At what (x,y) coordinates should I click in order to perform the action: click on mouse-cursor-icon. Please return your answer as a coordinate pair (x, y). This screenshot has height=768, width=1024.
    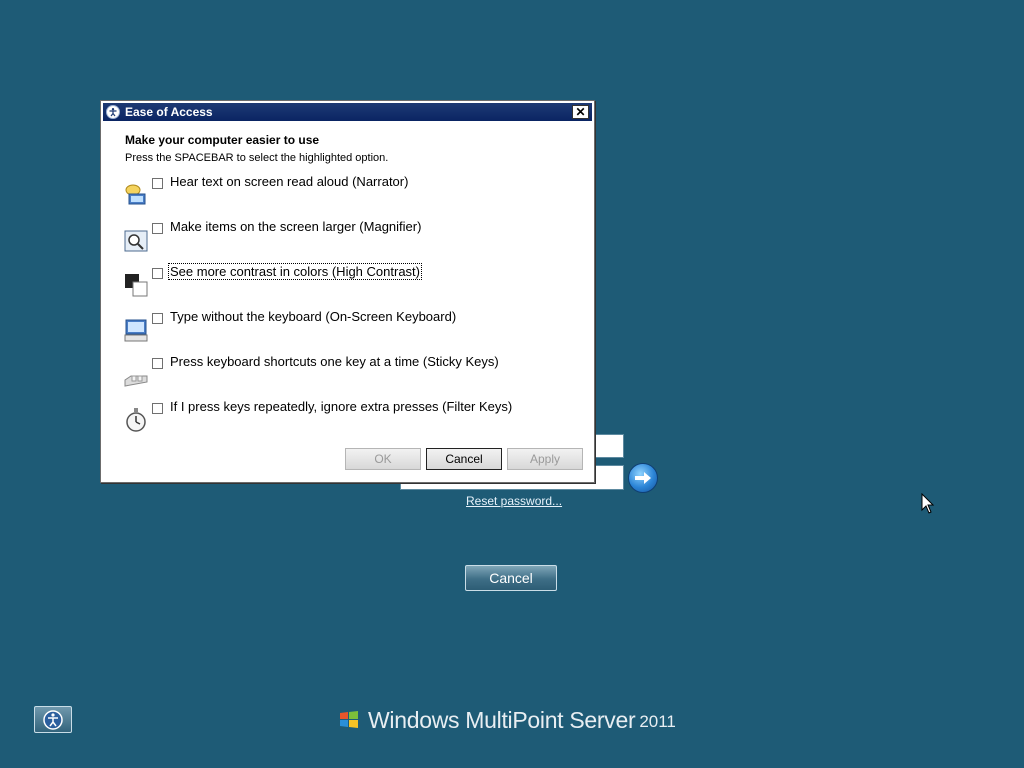
    Looking at the image, I should click on (928, 503).